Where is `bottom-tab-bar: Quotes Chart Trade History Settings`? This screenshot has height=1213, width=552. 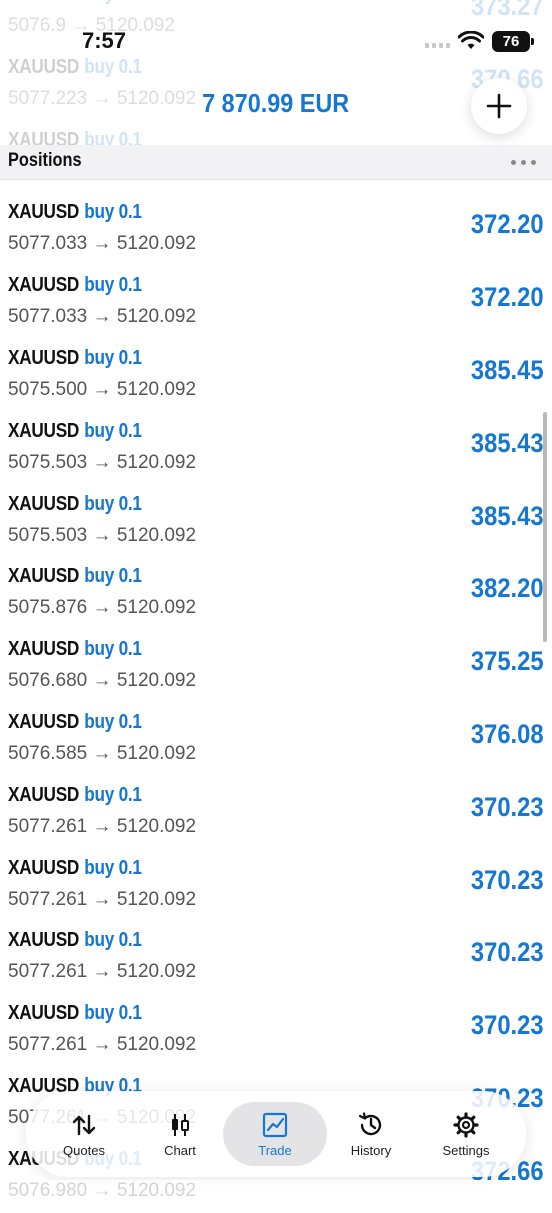 bottom-tab-bar: Quotes Chart Trade History Settings is located at coordinates (276, 1134).